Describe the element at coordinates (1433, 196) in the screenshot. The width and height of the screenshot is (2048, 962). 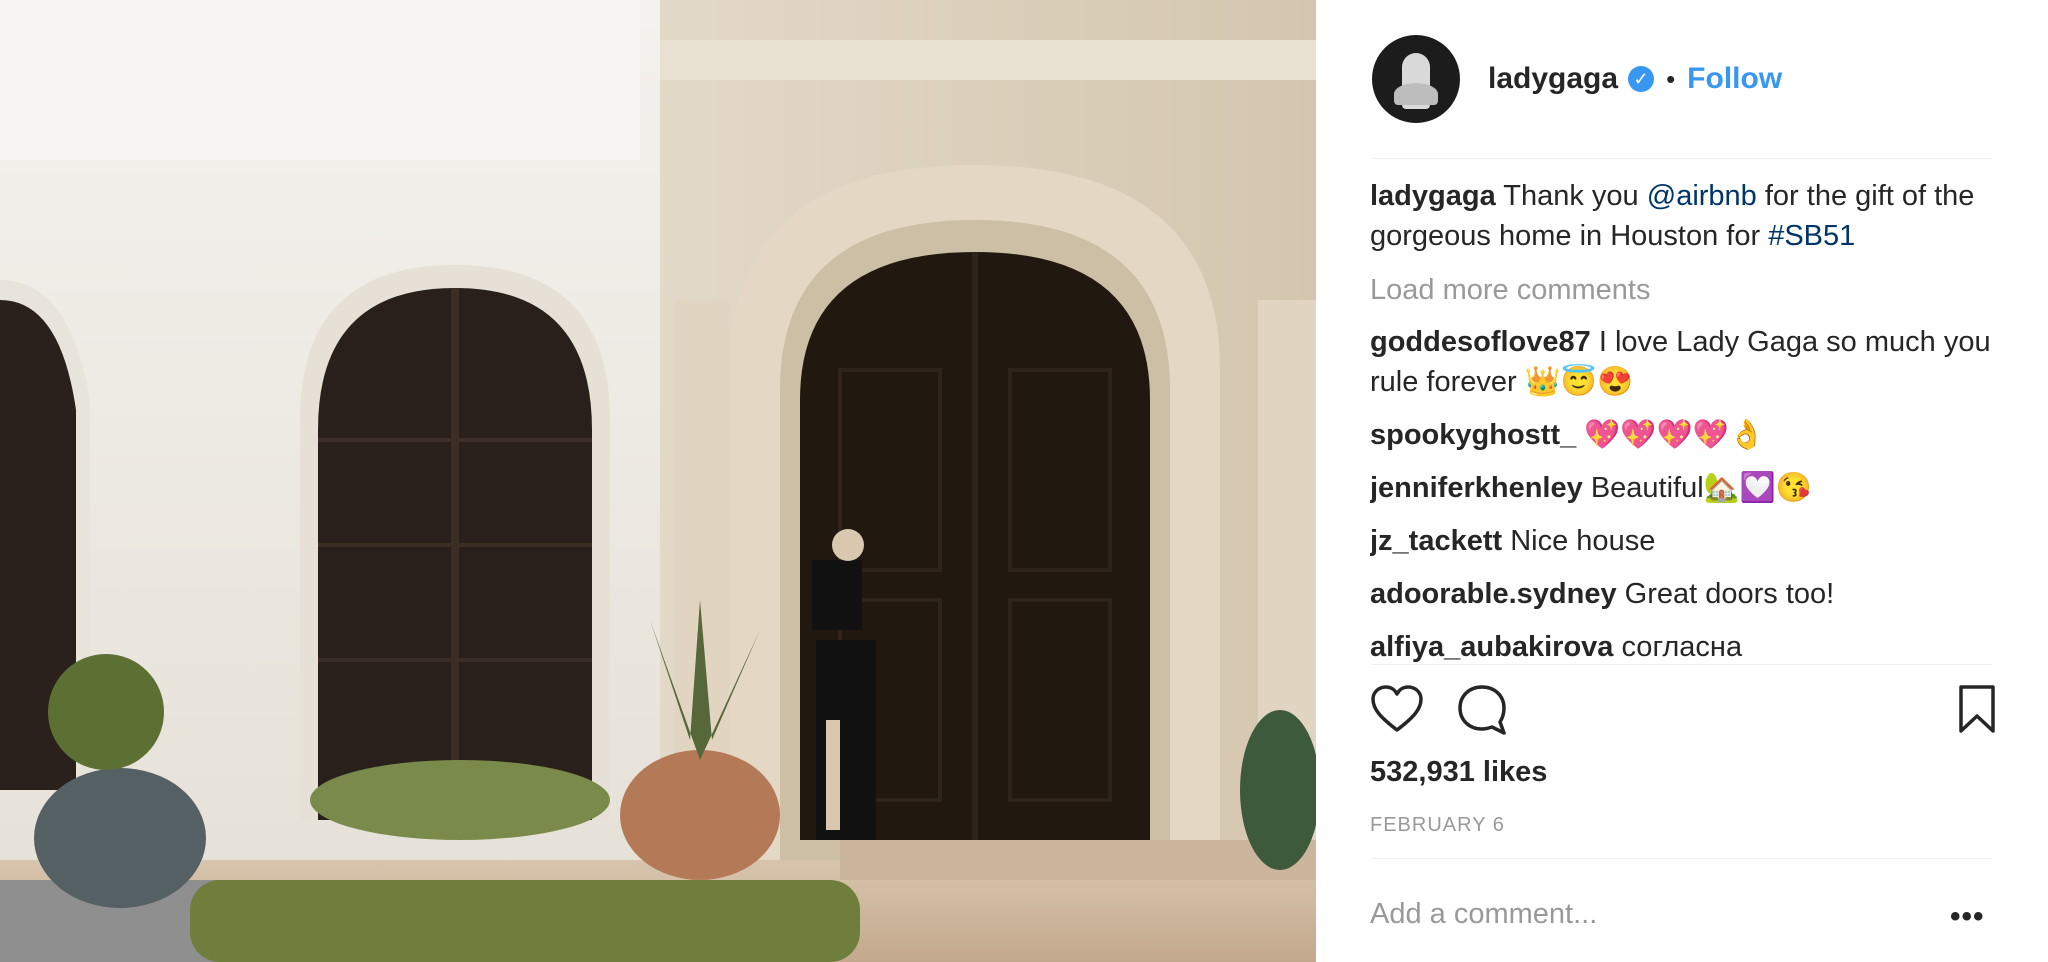
I see `caption-username: ladygaga` at that location.